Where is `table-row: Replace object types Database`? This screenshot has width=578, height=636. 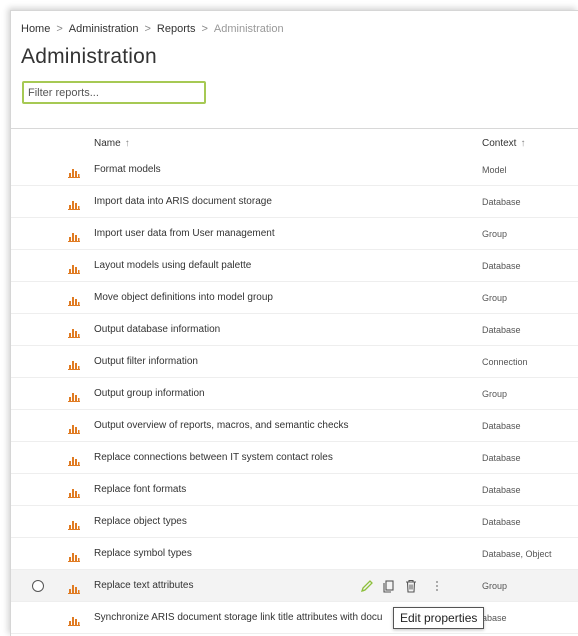
table-row: Replace object types Database is located at coordinates (294, 522).